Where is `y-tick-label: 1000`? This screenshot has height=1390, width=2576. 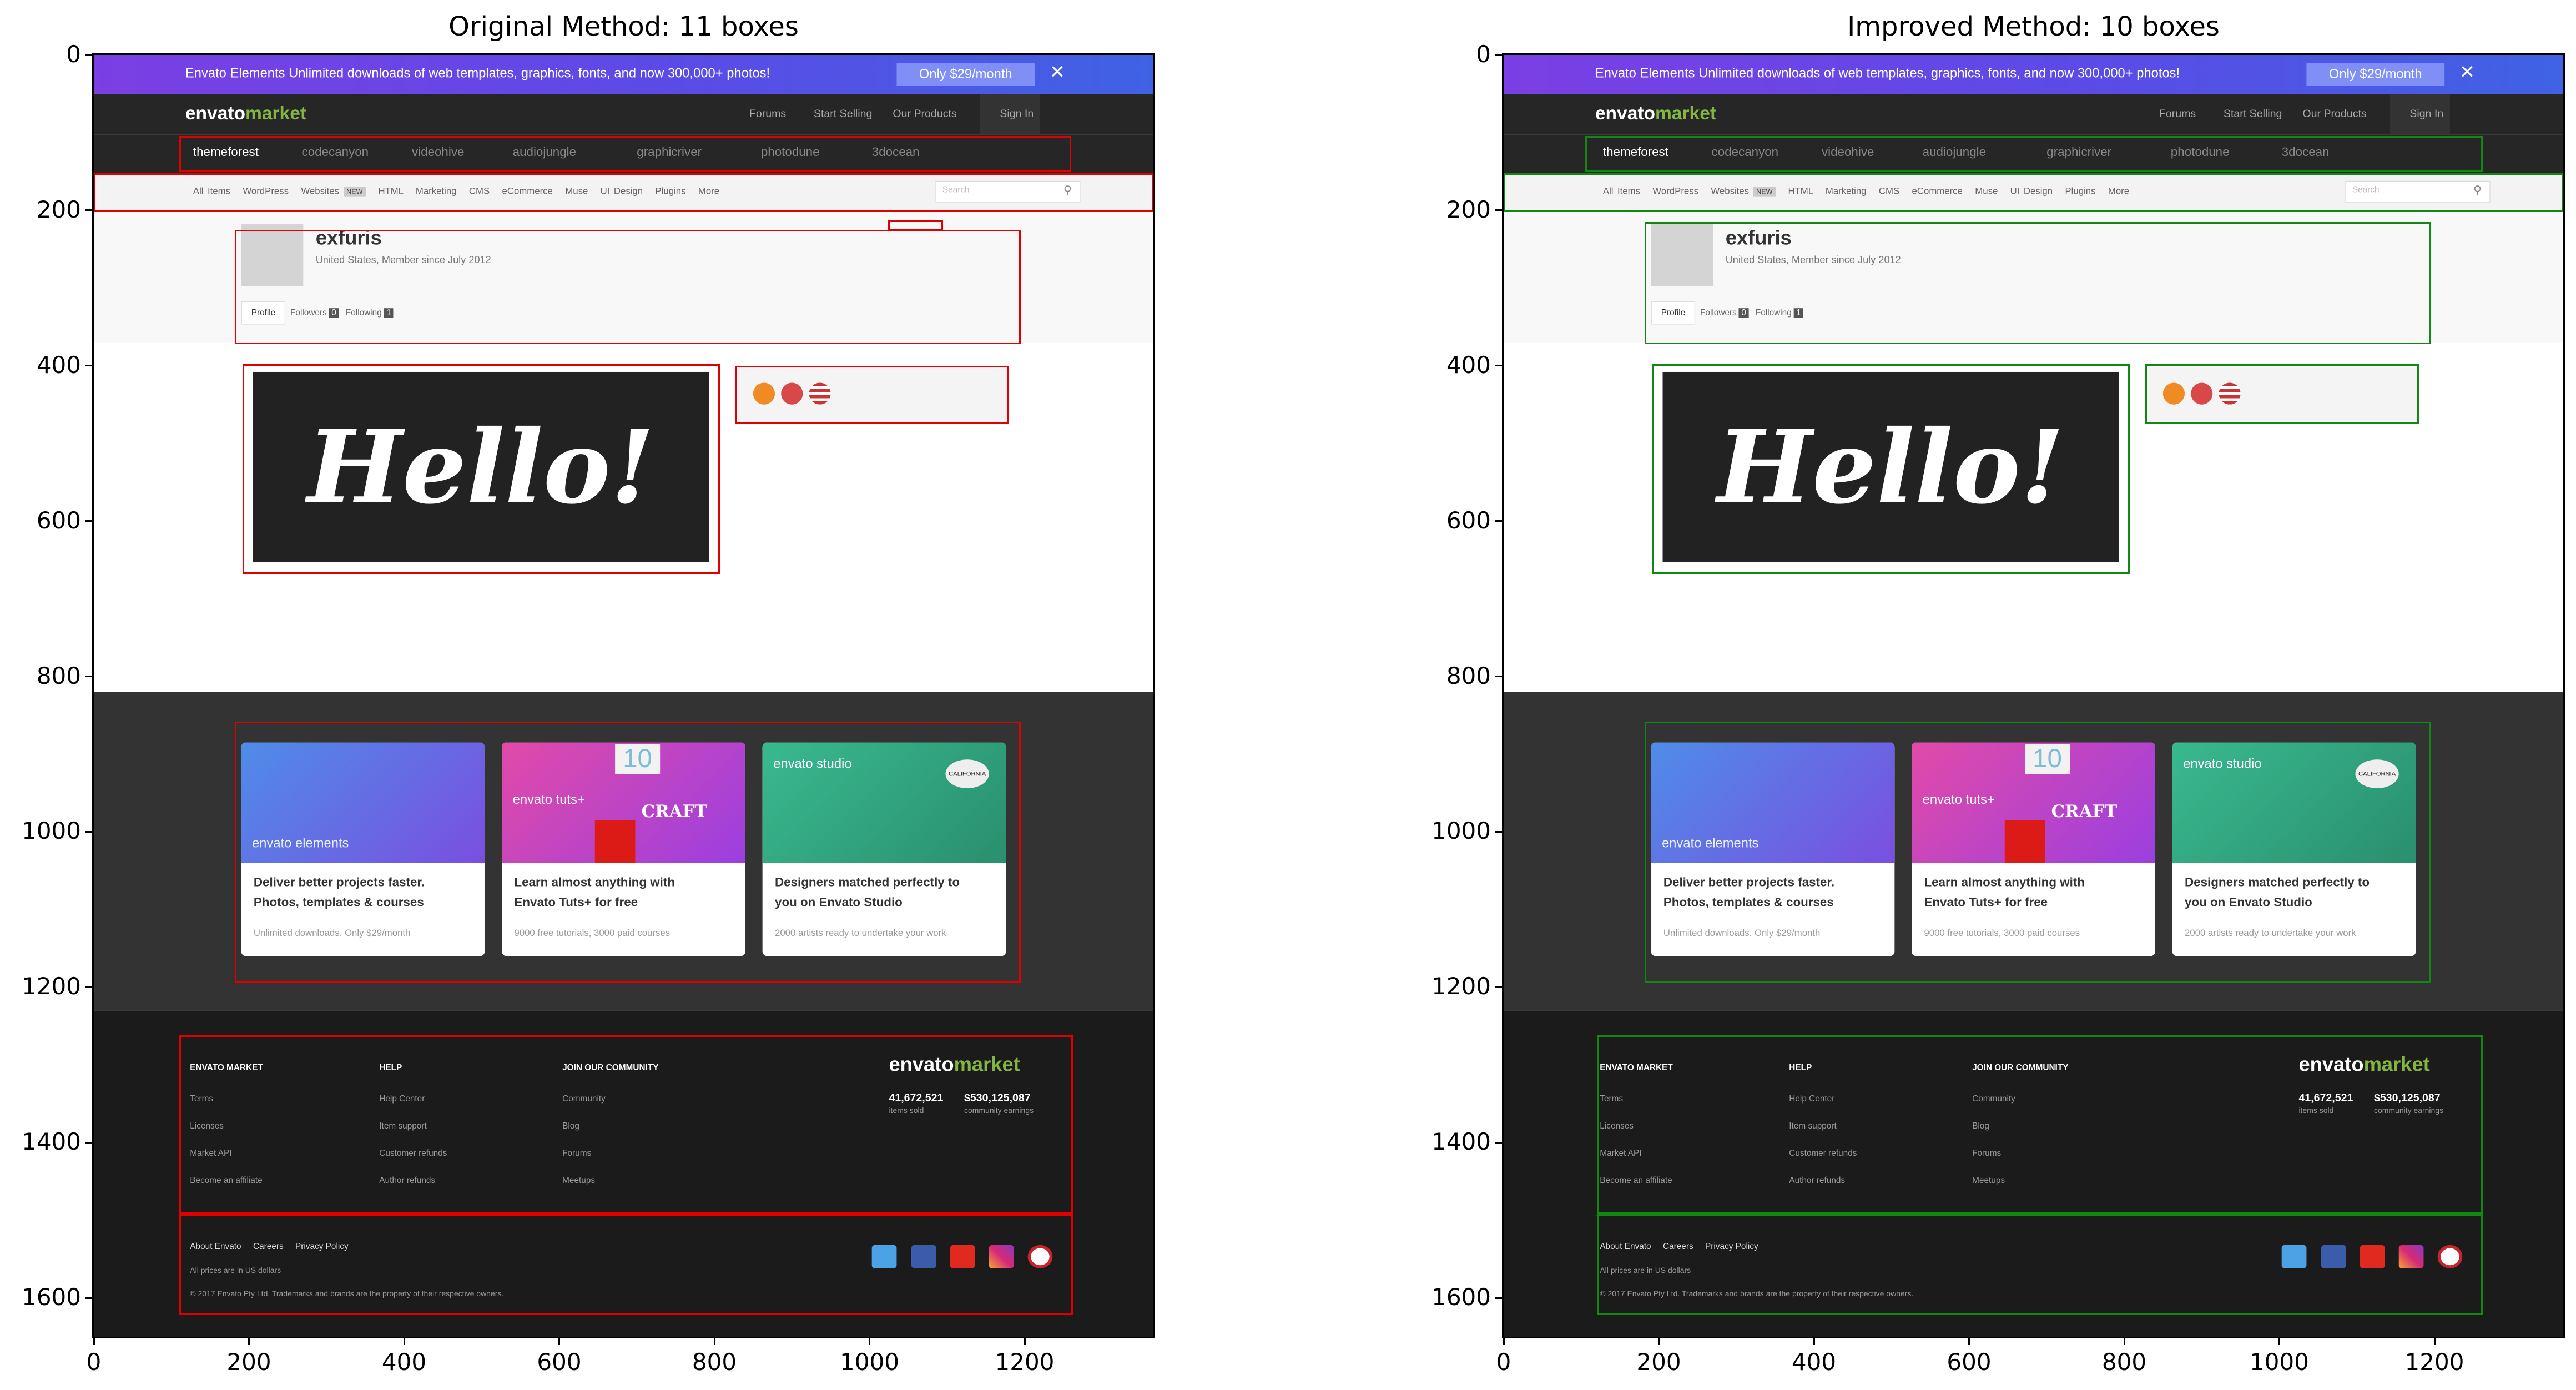
y-tick-label: 1000 is located at coordinates (1461, 831).